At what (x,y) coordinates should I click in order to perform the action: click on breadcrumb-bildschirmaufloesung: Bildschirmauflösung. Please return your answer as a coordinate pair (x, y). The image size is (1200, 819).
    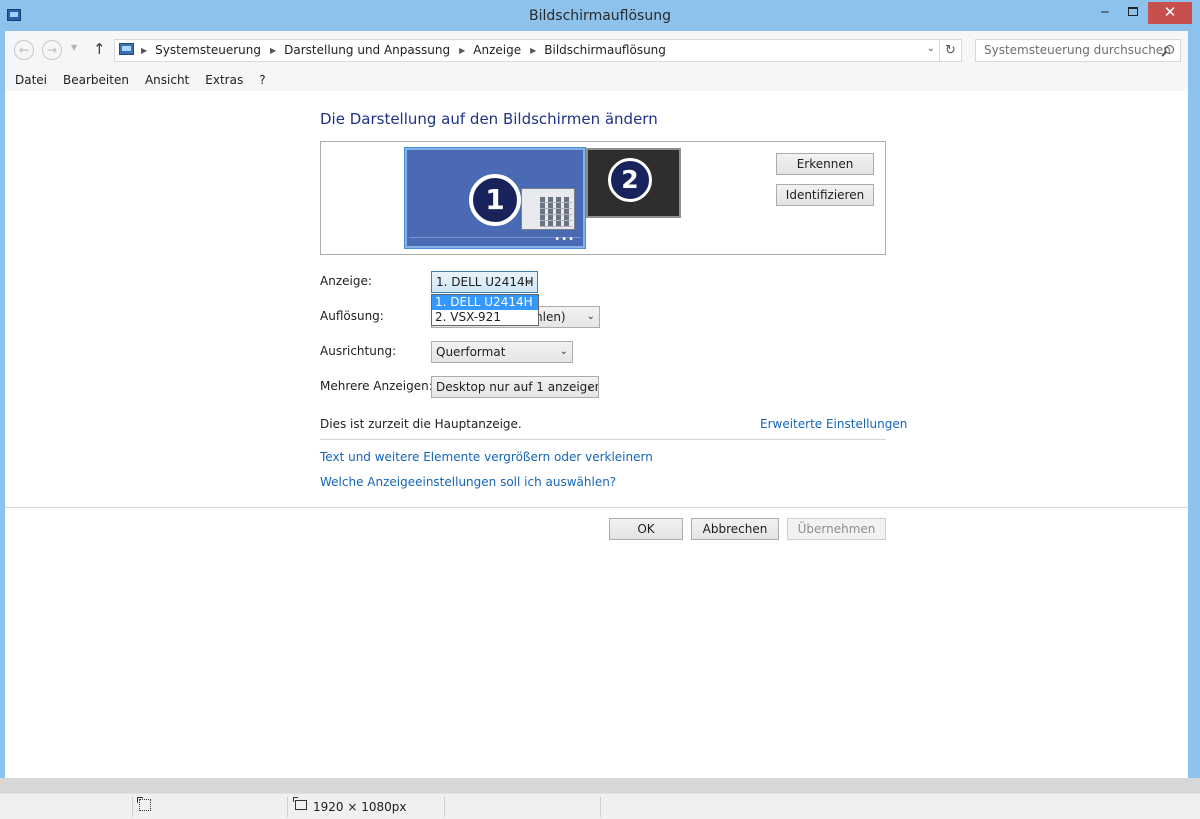
    Looking at the image, I should click on (605, 50).